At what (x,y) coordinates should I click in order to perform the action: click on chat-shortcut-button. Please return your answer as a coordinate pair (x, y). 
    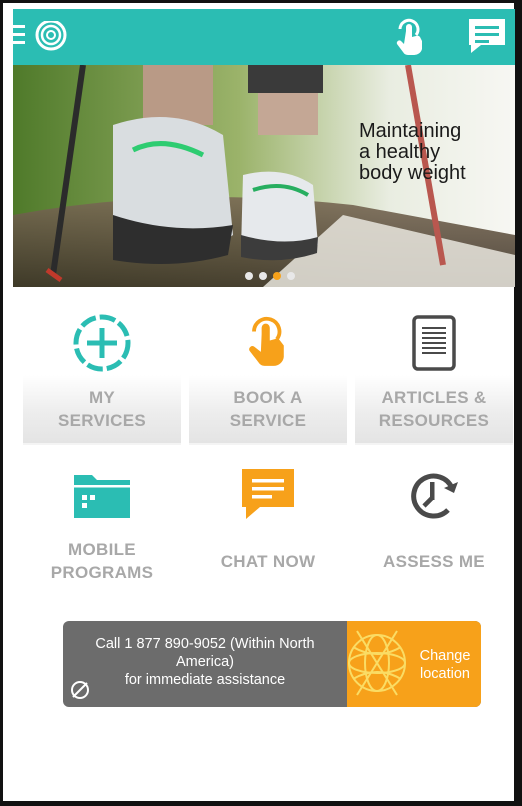
    Looking at the image, I should click on (487, 37).